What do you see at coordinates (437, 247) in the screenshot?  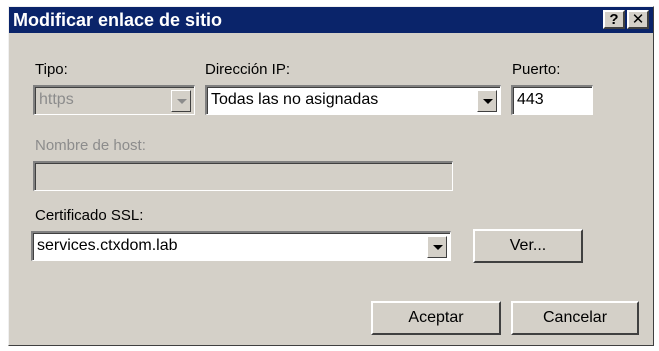 I see `ssl-dropdown-arrow-icon` at bounding box center [437, 247].